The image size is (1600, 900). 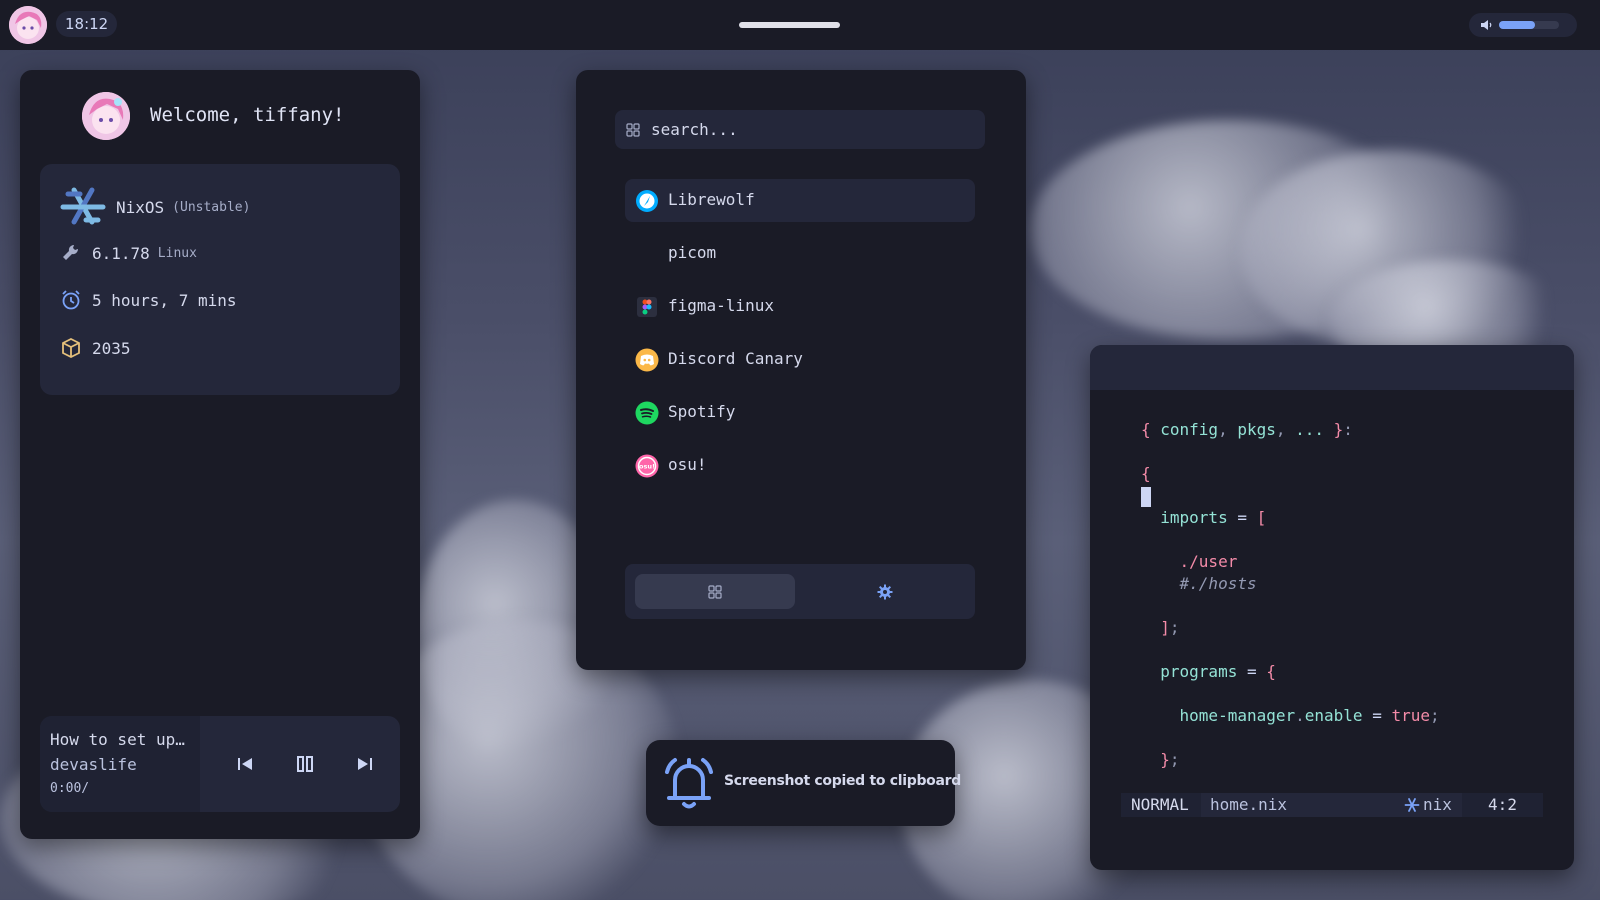 I want to click on vim-mode: NORMAL, so click(x=1161, y=805).